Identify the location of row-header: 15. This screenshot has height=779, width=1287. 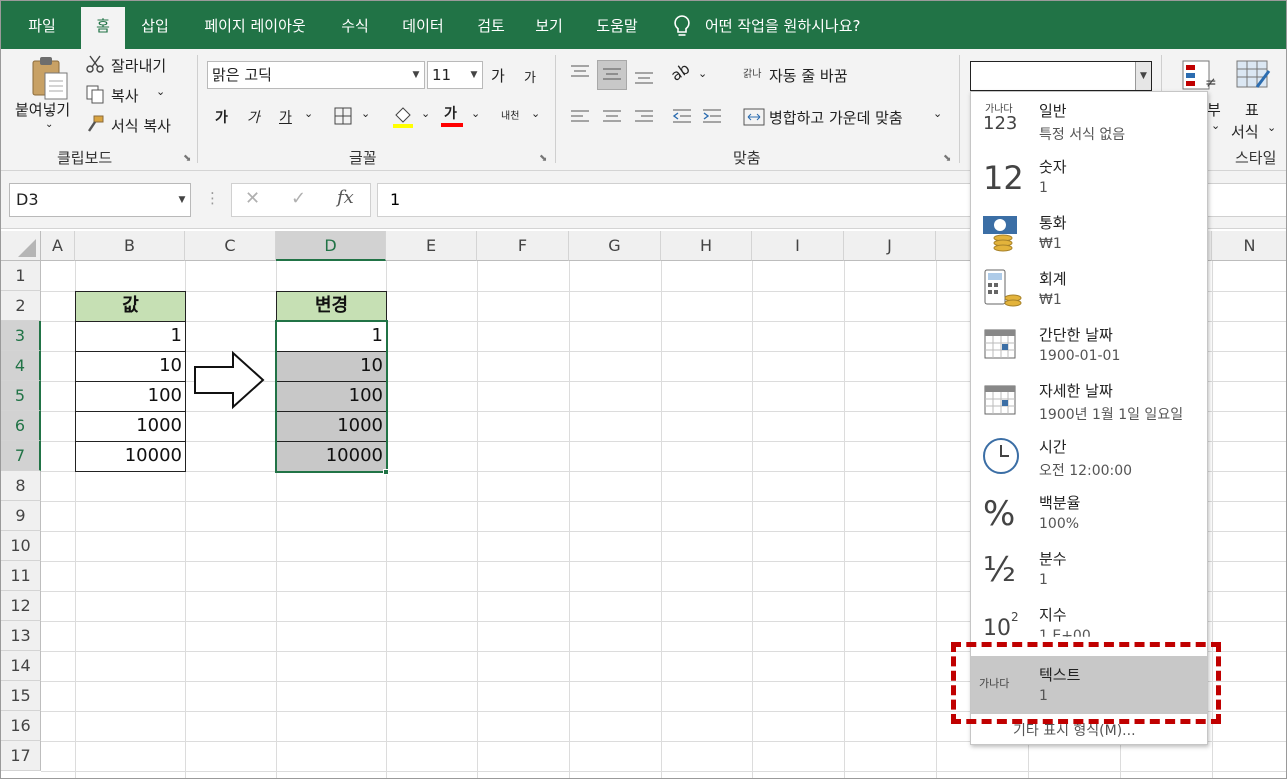
(21, 696).